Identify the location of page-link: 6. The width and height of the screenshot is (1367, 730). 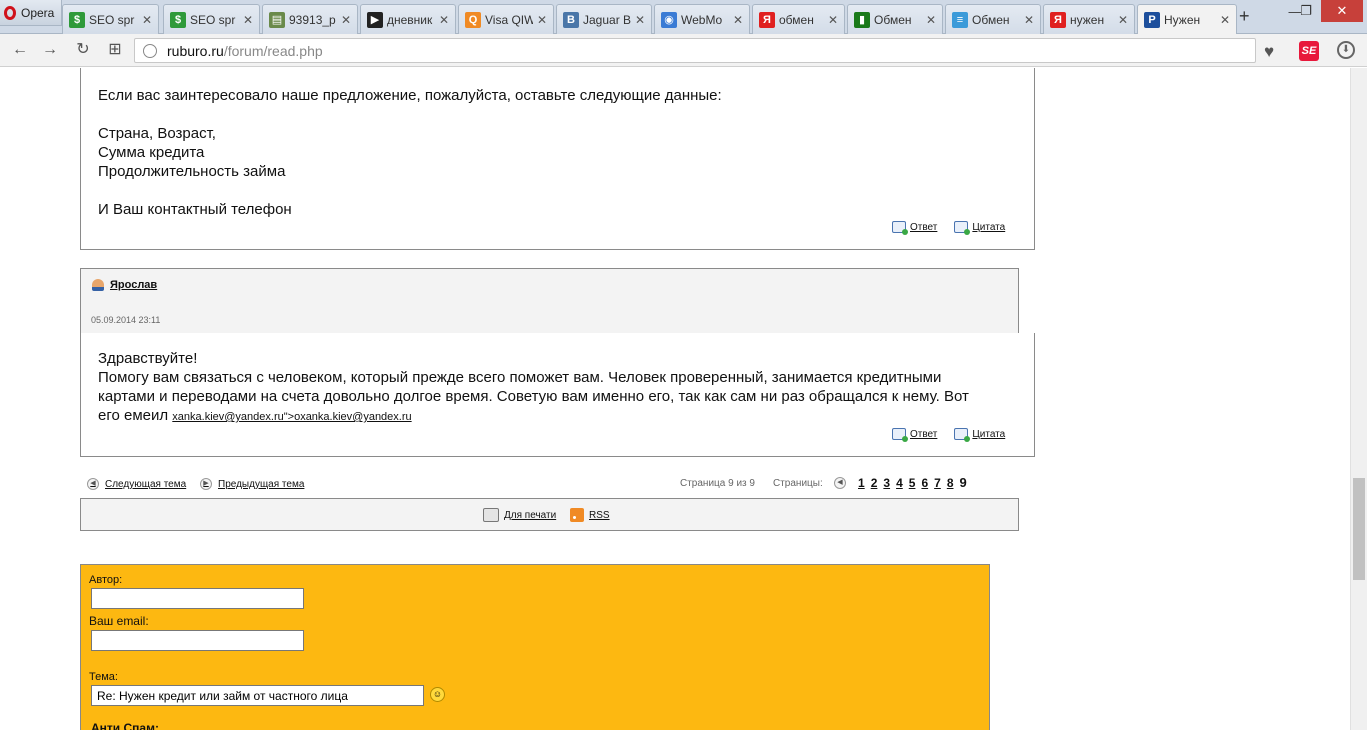
(924, 483).